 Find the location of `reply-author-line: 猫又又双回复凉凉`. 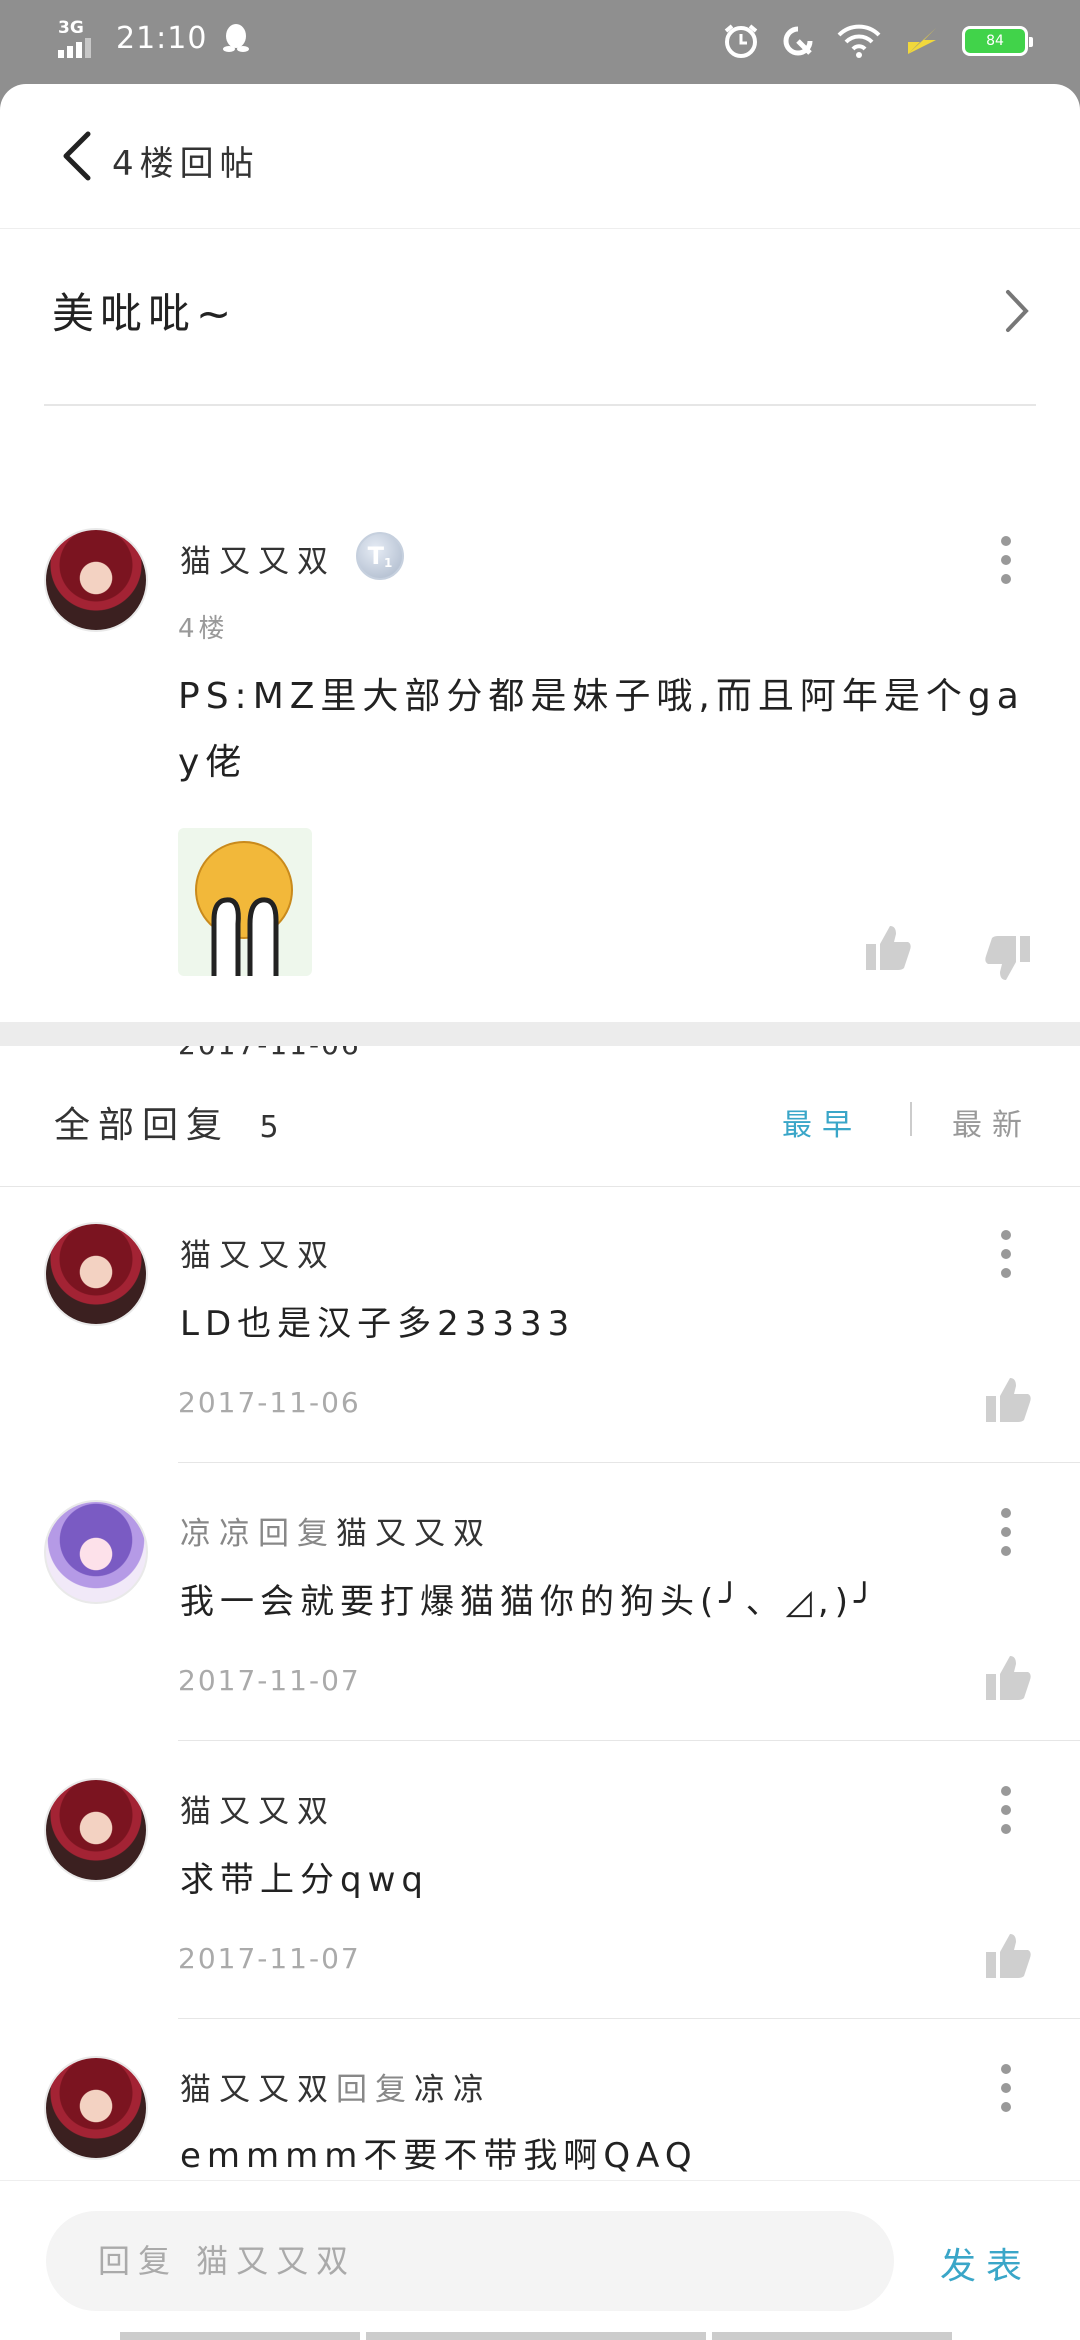

reply-author-line: 猫又又双回复凉凉 is located at coordinates (336, 2086).